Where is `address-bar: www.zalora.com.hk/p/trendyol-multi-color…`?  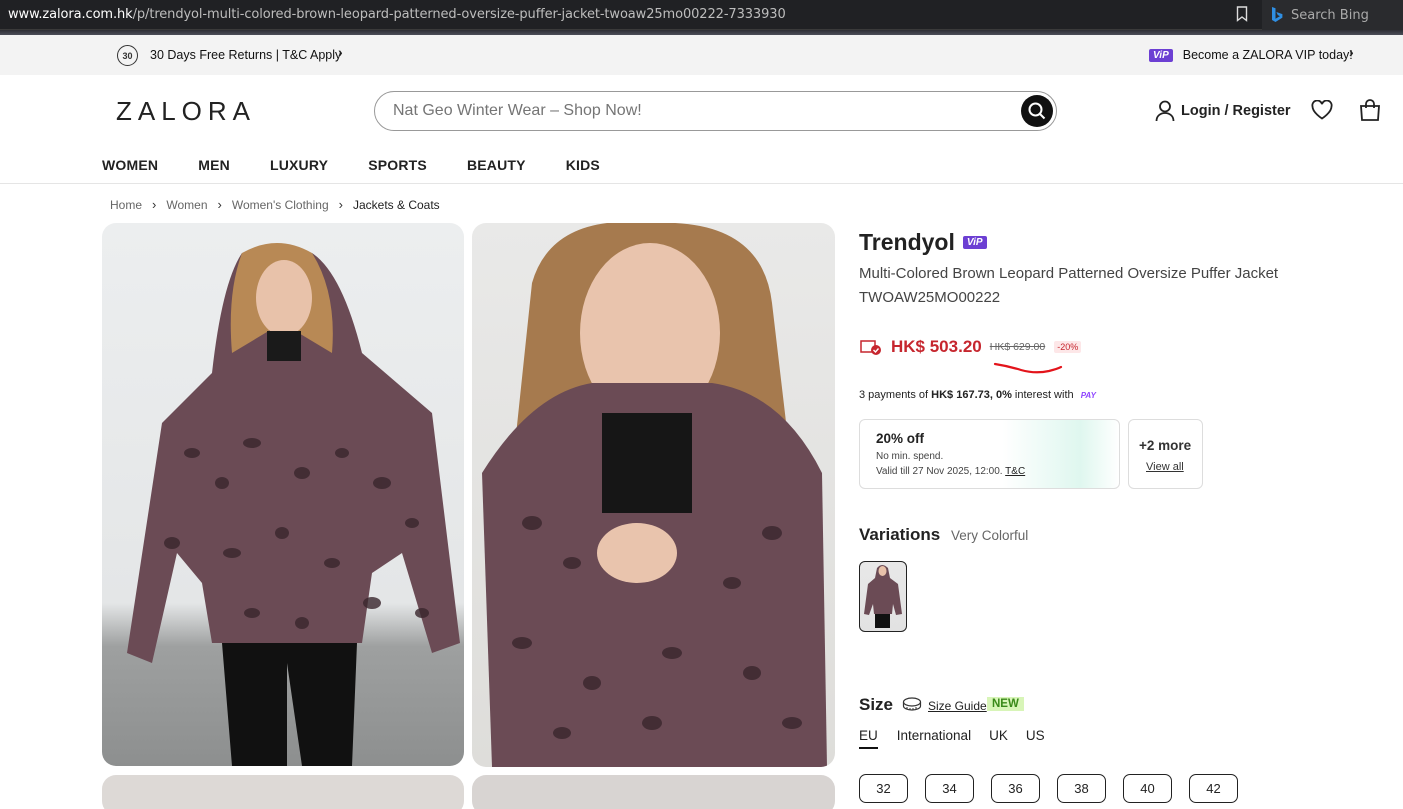 address-bar: www.zalora.com.hk/p/trendyol-multi-color… is located at coordinates (397, 14).